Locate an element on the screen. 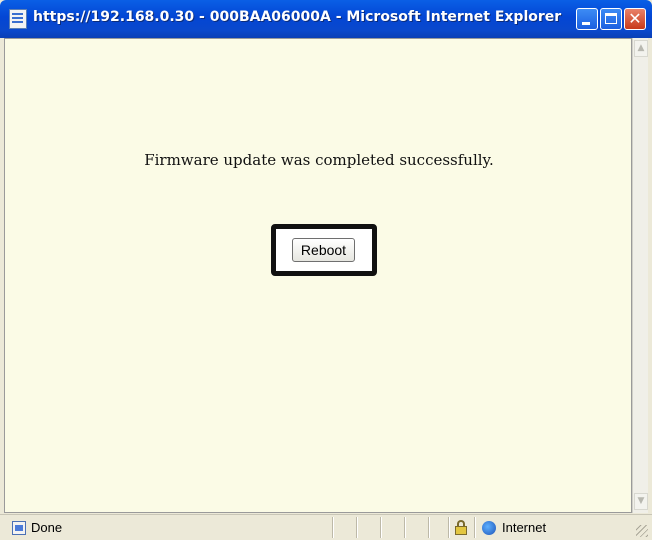  scroll-down-icon: ▼ is located at coordinates (641, 501).